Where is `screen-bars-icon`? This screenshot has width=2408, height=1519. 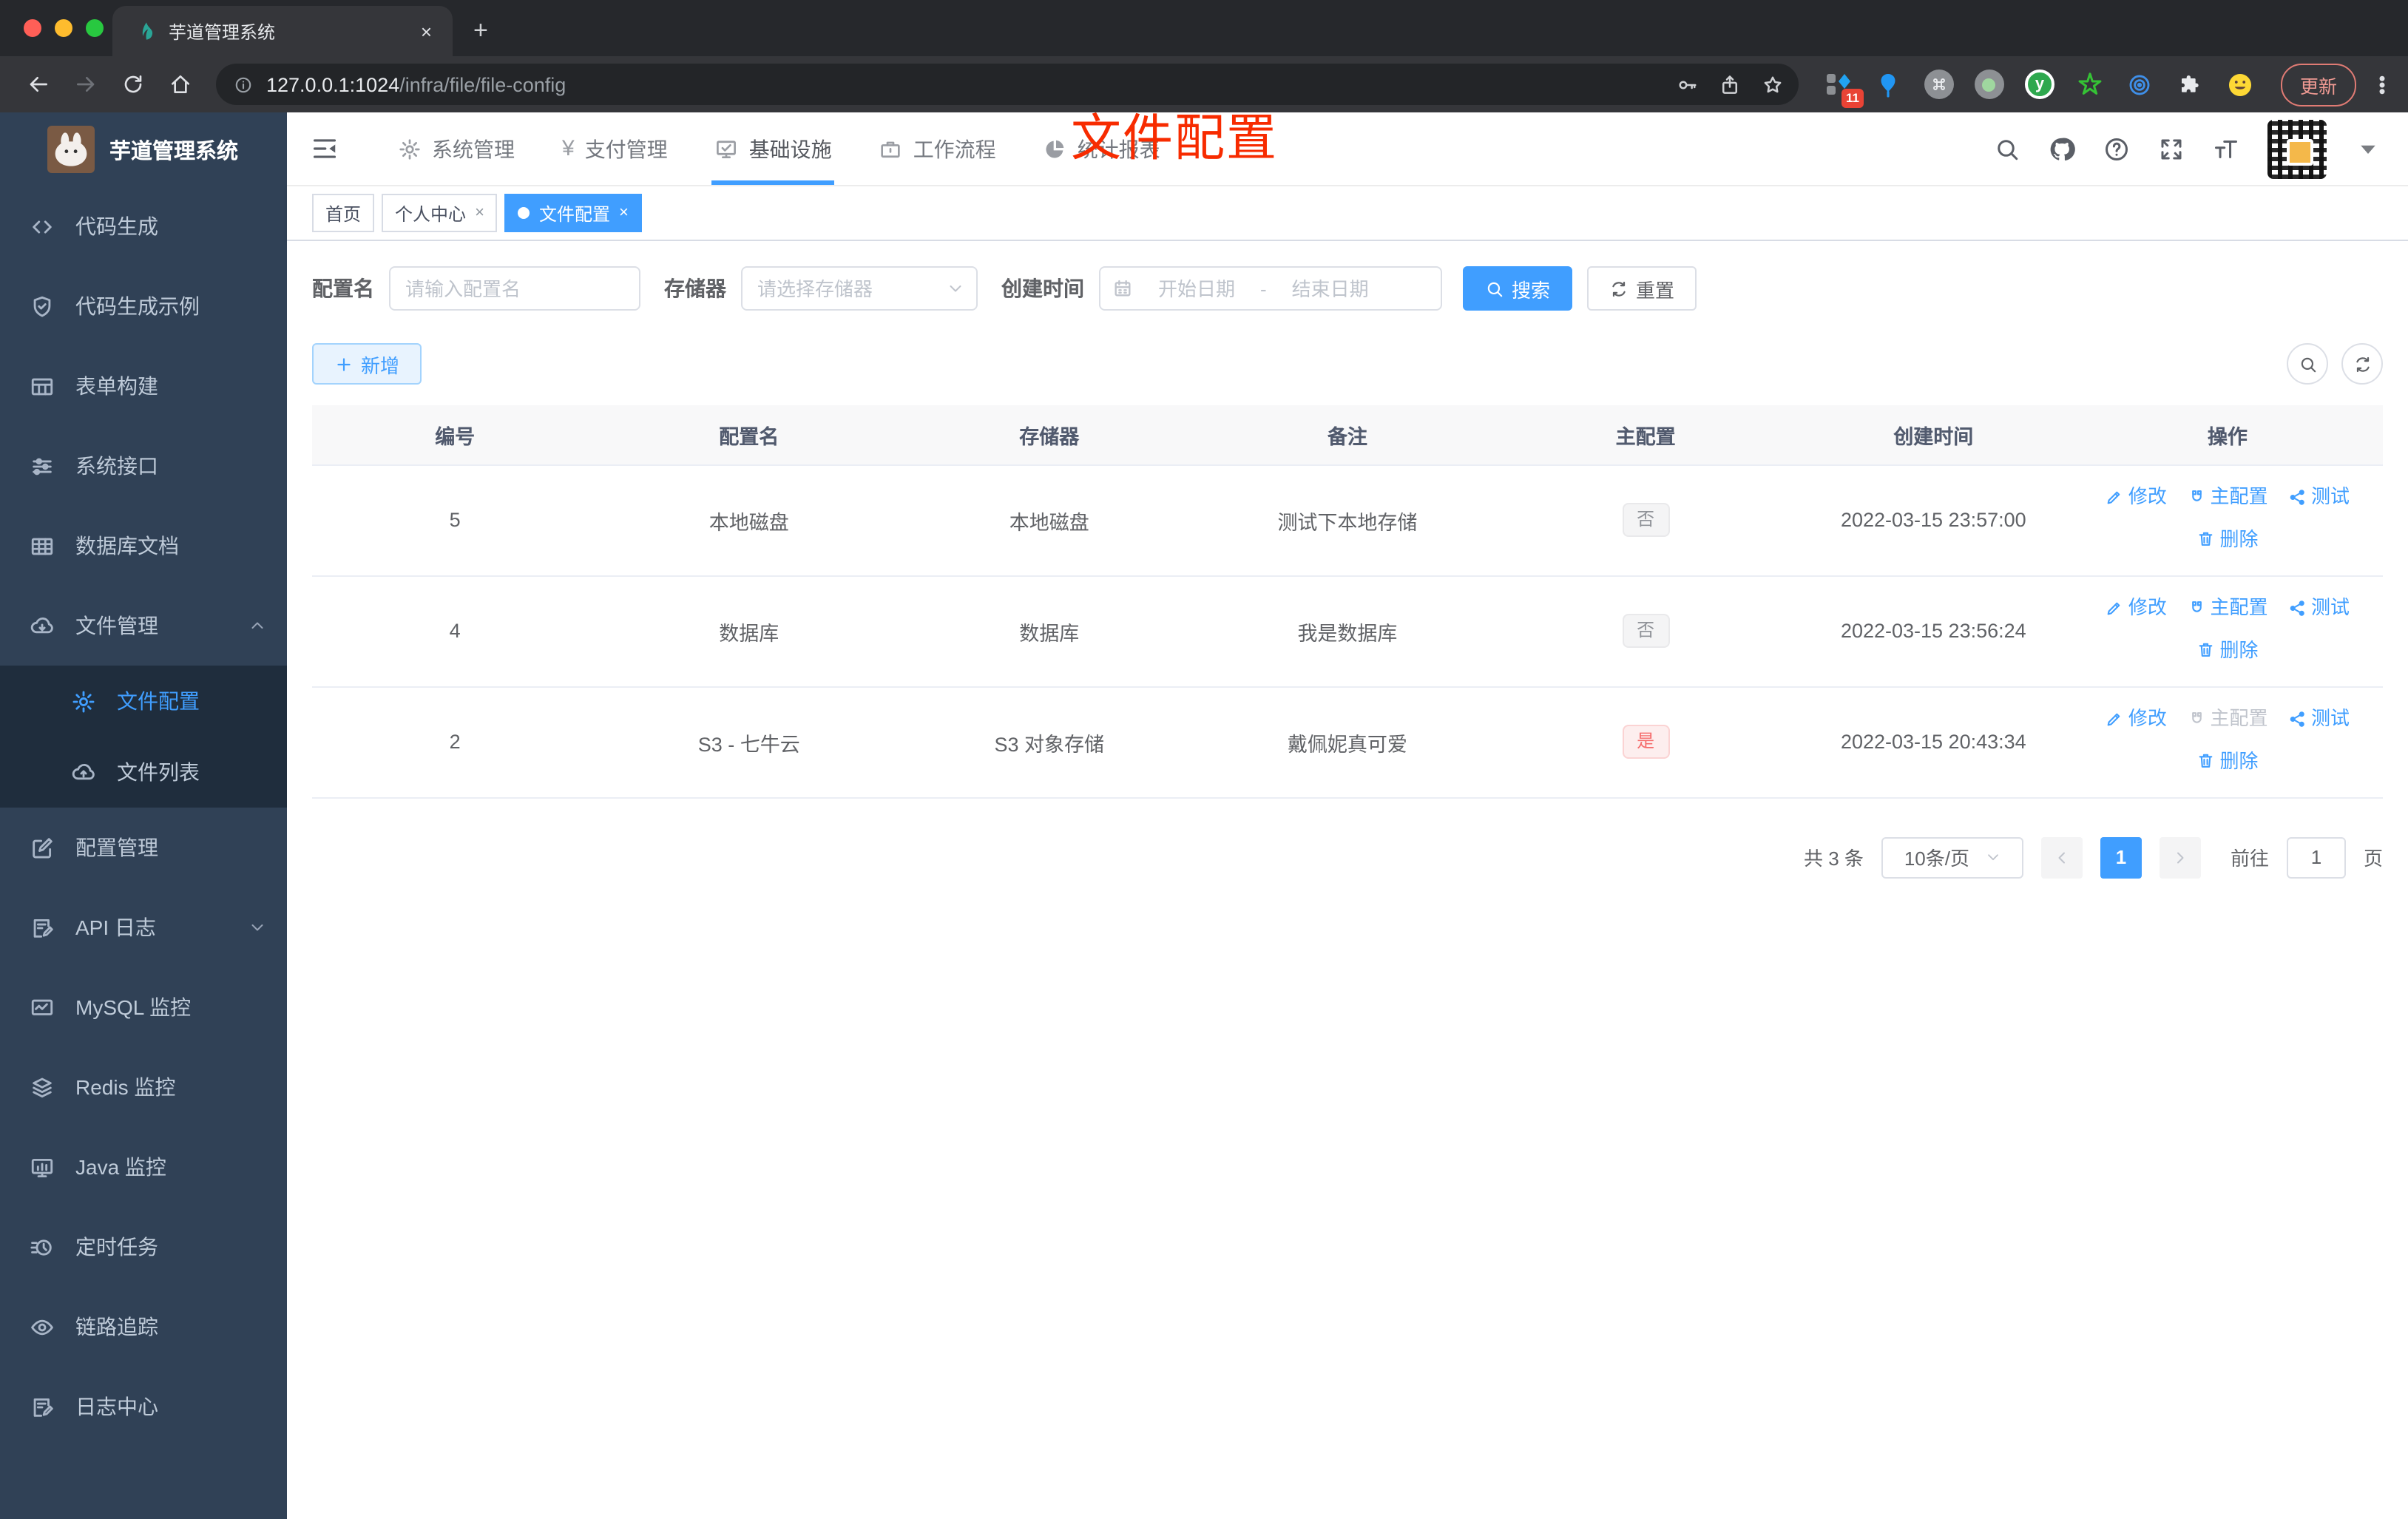 screen-bars-icon is located at coordinates (42, 1167).